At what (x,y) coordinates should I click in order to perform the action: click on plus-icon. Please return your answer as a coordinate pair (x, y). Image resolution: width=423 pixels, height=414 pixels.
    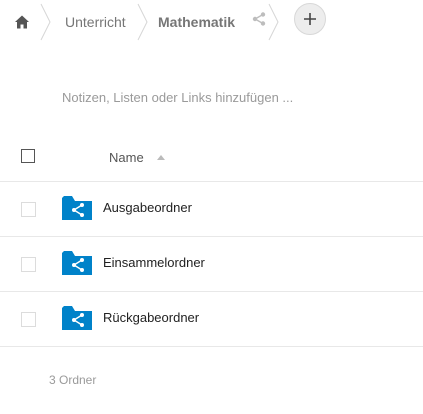
    Looking at the image, I should click on (310, 19).